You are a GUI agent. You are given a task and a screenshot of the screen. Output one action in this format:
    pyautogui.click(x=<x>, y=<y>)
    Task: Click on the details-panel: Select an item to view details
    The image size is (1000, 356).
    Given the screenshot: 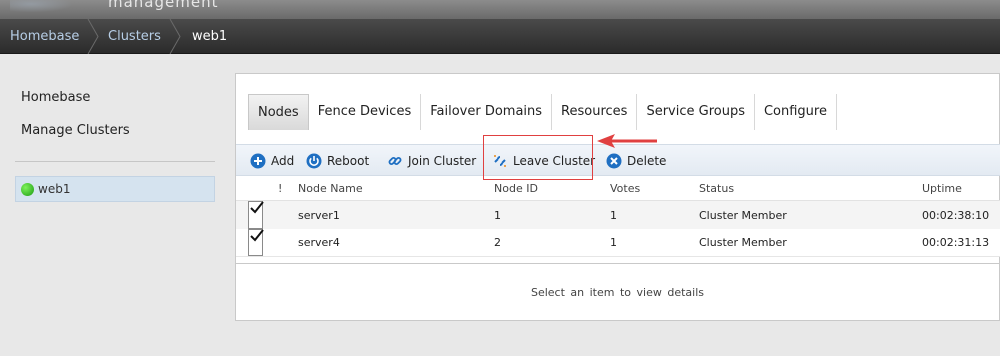 What is the action you would take?
    pyautogui.click(x=617, y=292)
    